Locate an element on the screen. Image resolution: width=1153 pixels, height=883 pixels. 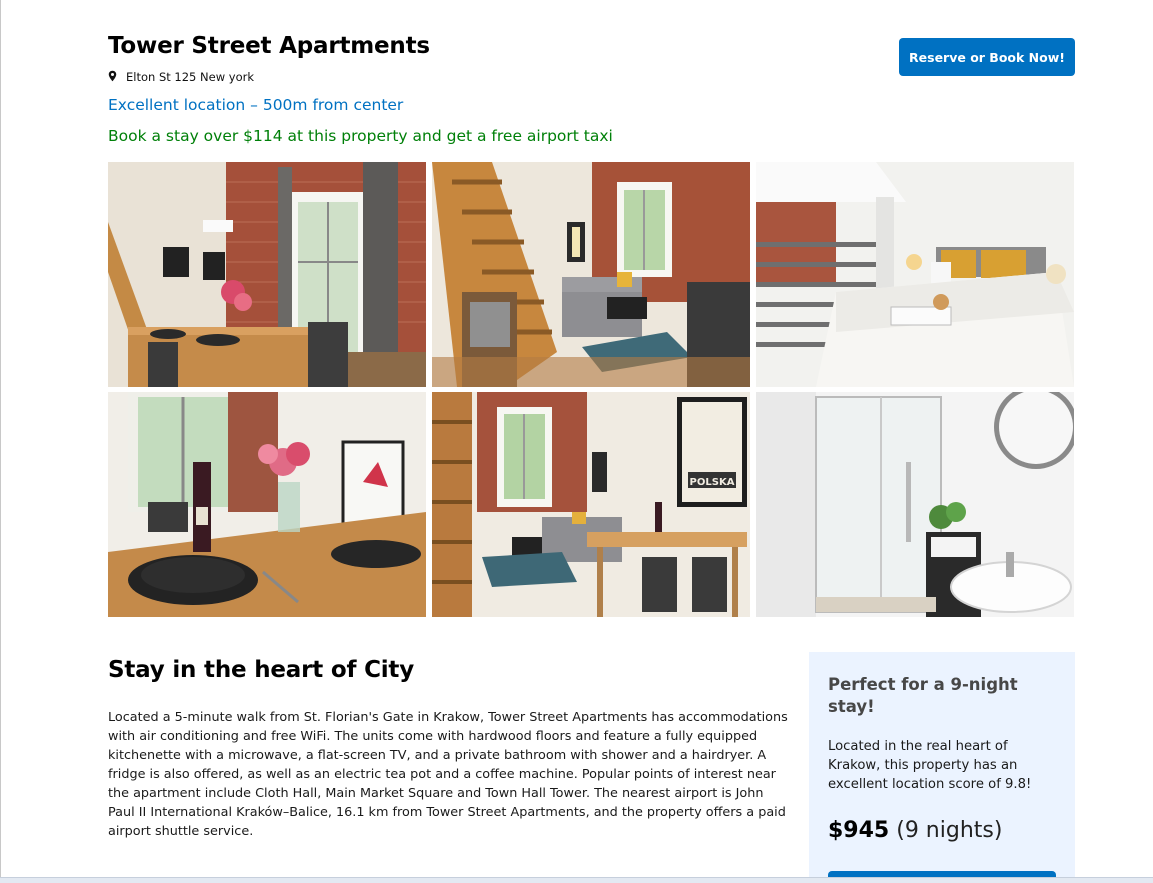
gallery-photo-5: POLSKA is located at coordinates (591, 504).